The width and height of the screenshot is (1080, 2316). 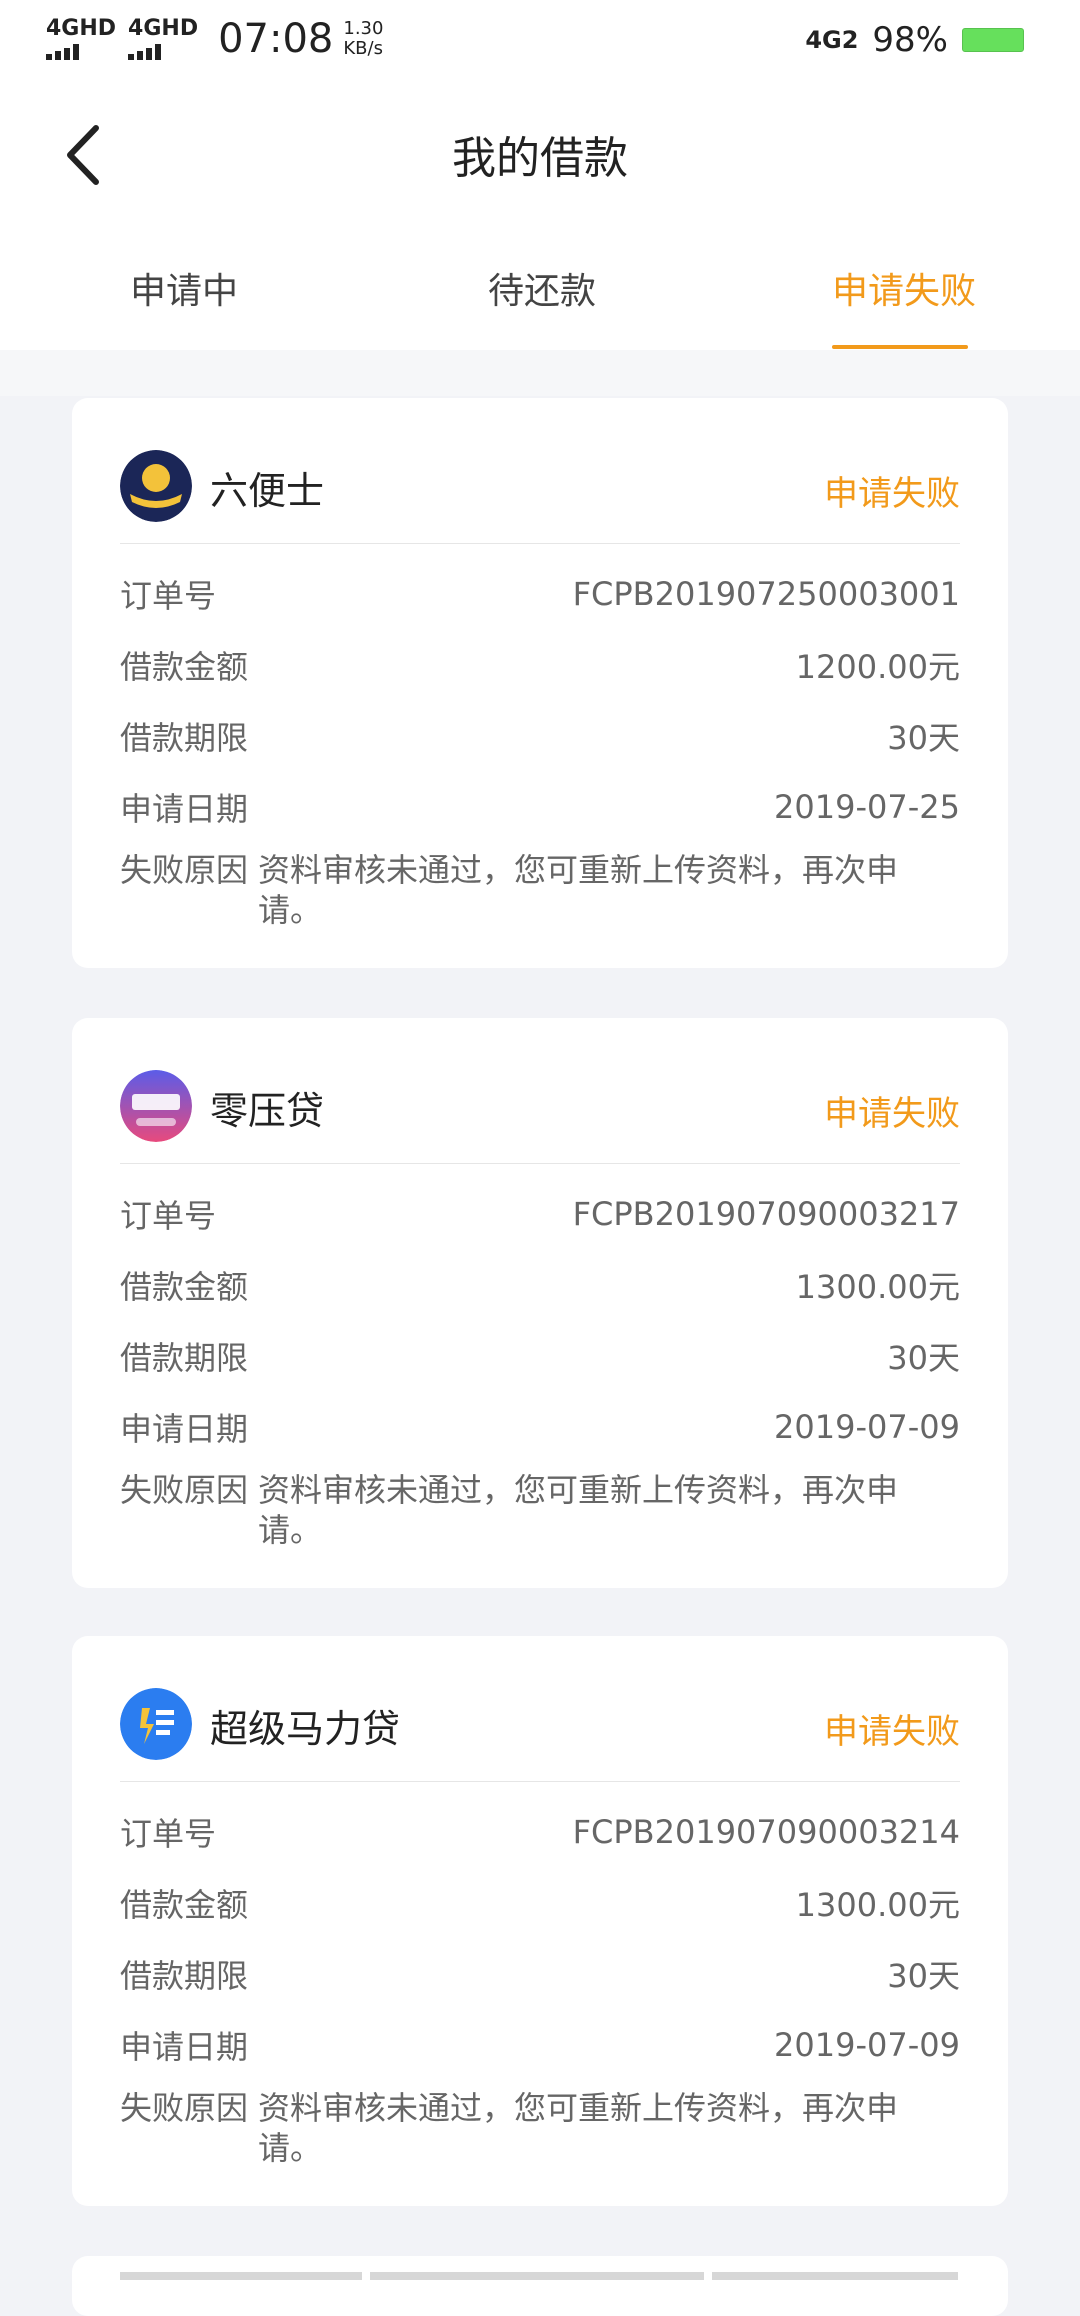 I want to click on page-title: 我的借款, so click(x=540, y=158).